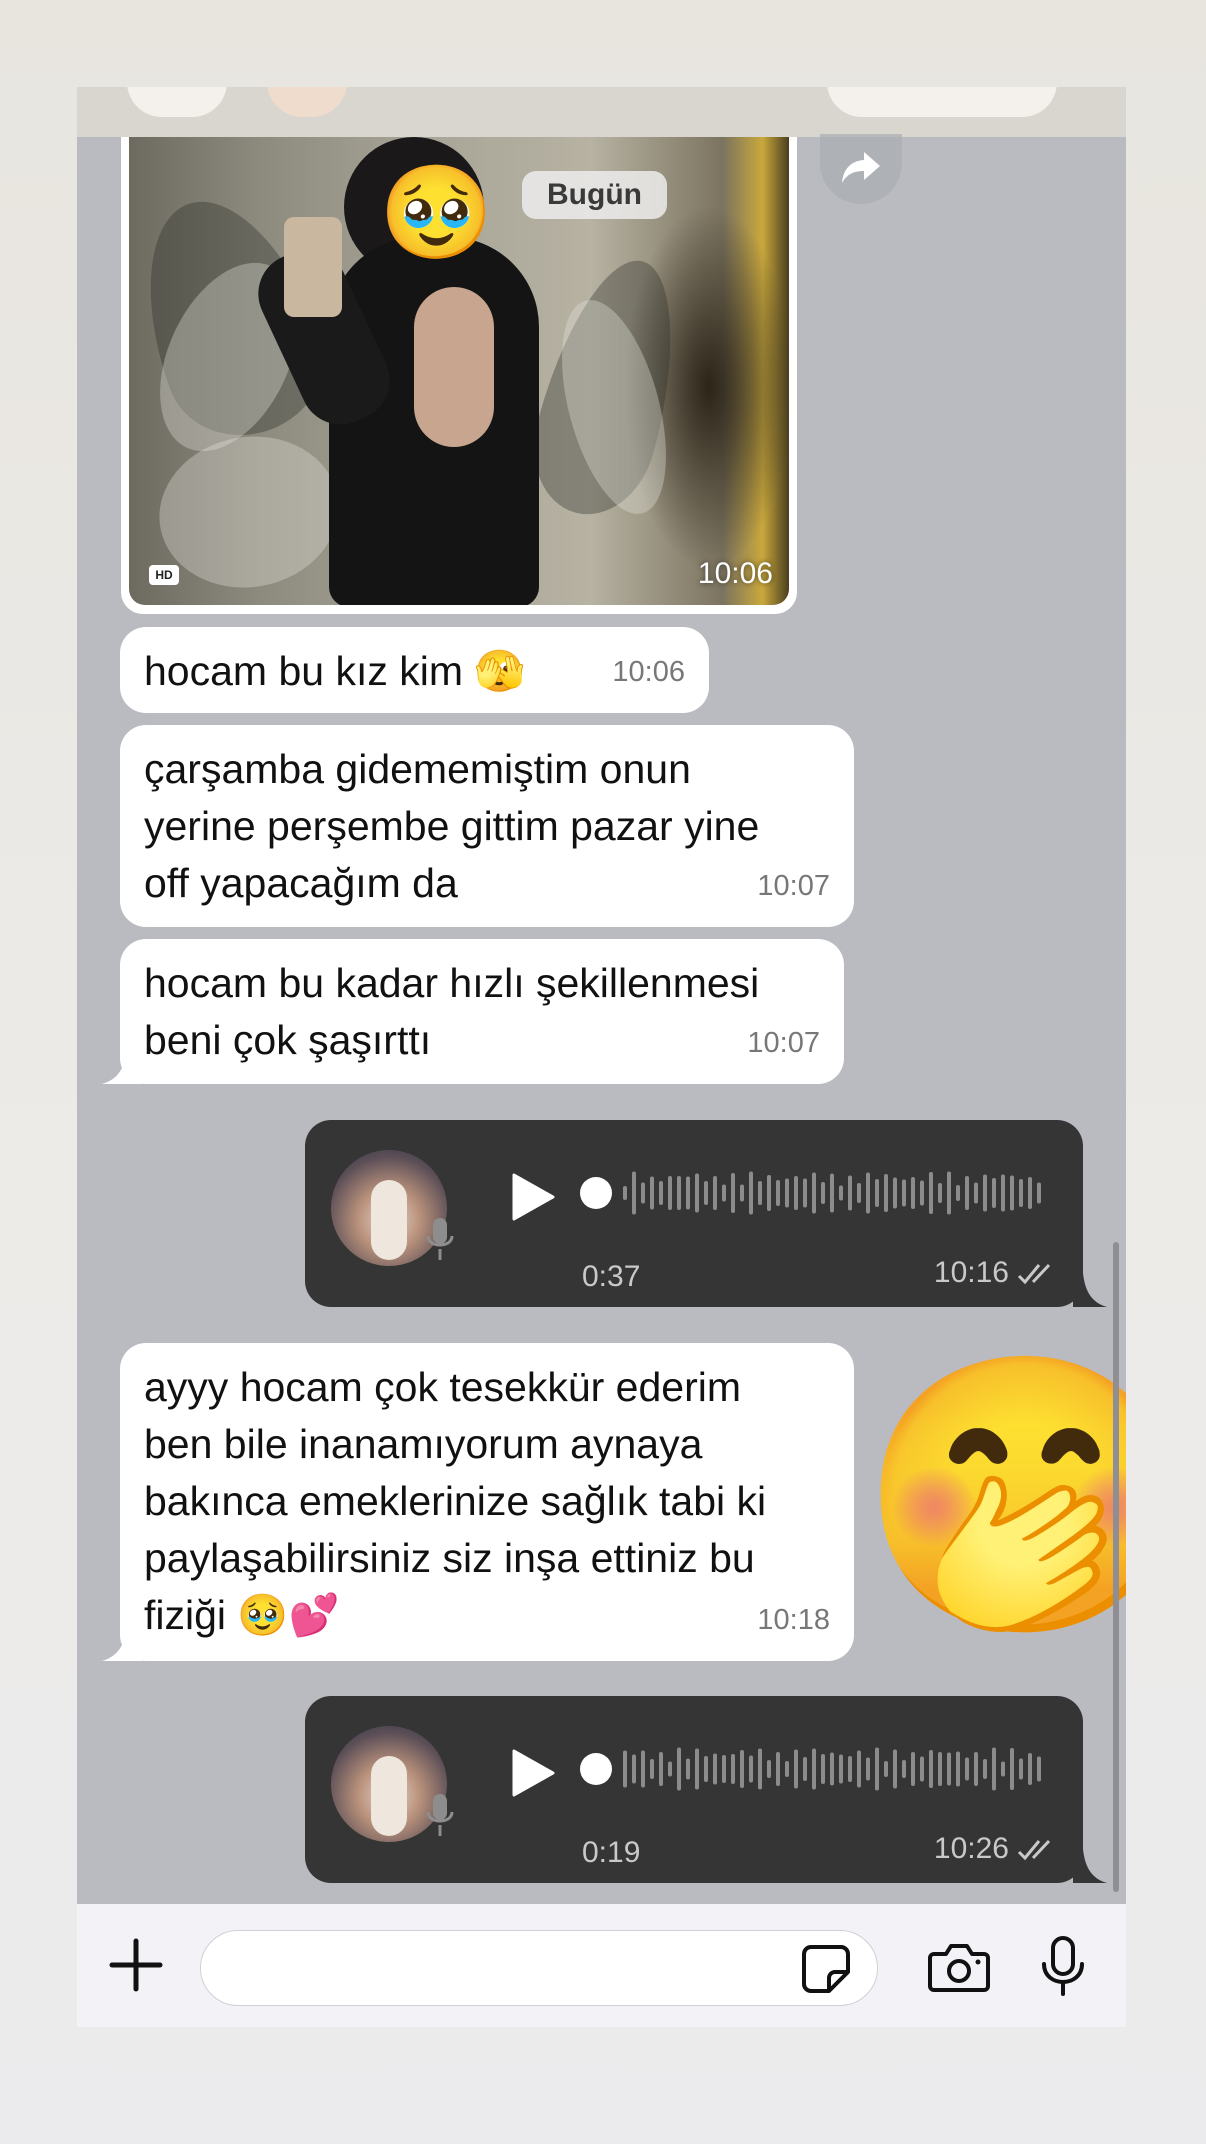 The image size is (1206, 2144). Describe the element at coordinates (414, 670) in the screenshot. I see `incoming-message: hocam bu kız kim 🫣 10:06` at that location.